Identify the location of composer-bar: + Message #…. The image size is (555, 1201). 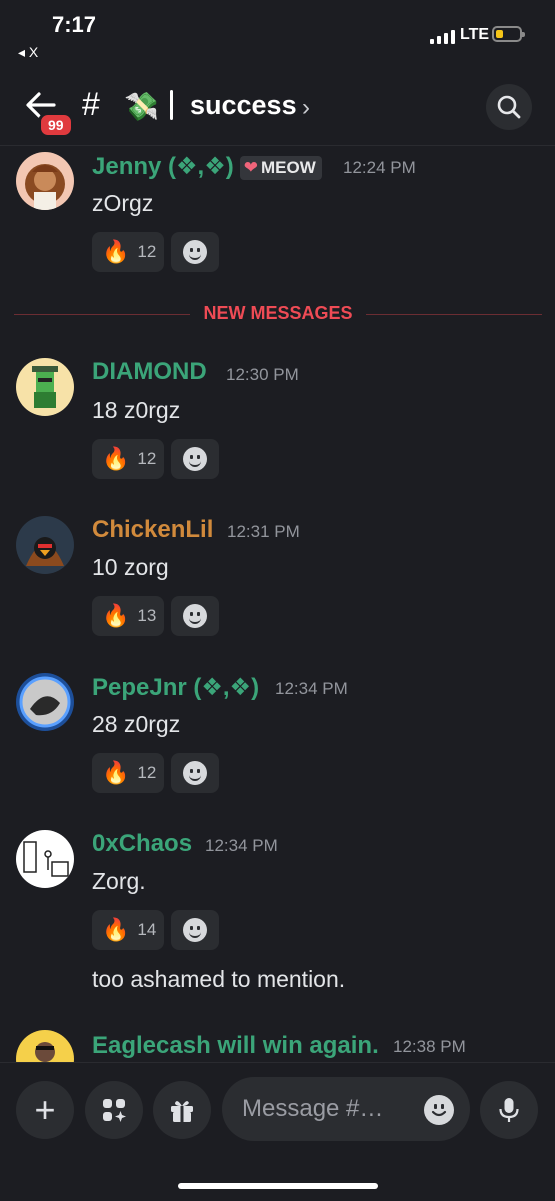
(277, 1131).